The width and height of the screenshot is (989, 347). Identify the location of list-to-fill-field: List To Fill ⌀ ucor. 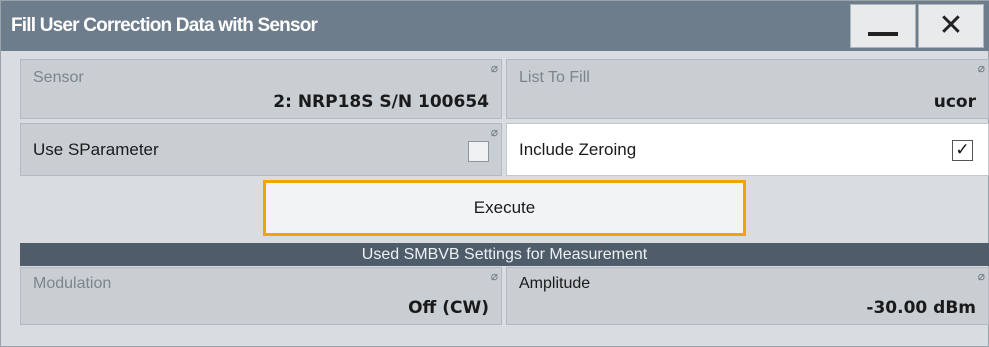
(747, 89).